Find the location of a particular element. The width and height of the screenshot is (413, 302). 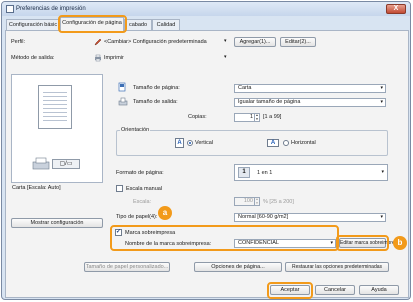

page-format-dropdown-arrow: ▾ is located at coordinates (382, 172).